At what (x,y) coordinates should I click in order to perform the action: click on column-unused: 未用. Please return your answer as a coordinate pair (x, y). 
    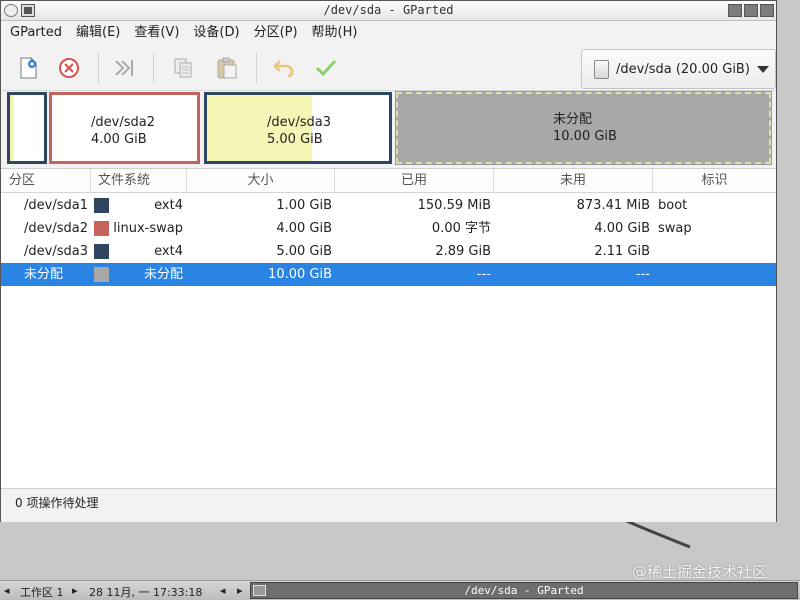
    Looking at the image, I should click on (573, 181).